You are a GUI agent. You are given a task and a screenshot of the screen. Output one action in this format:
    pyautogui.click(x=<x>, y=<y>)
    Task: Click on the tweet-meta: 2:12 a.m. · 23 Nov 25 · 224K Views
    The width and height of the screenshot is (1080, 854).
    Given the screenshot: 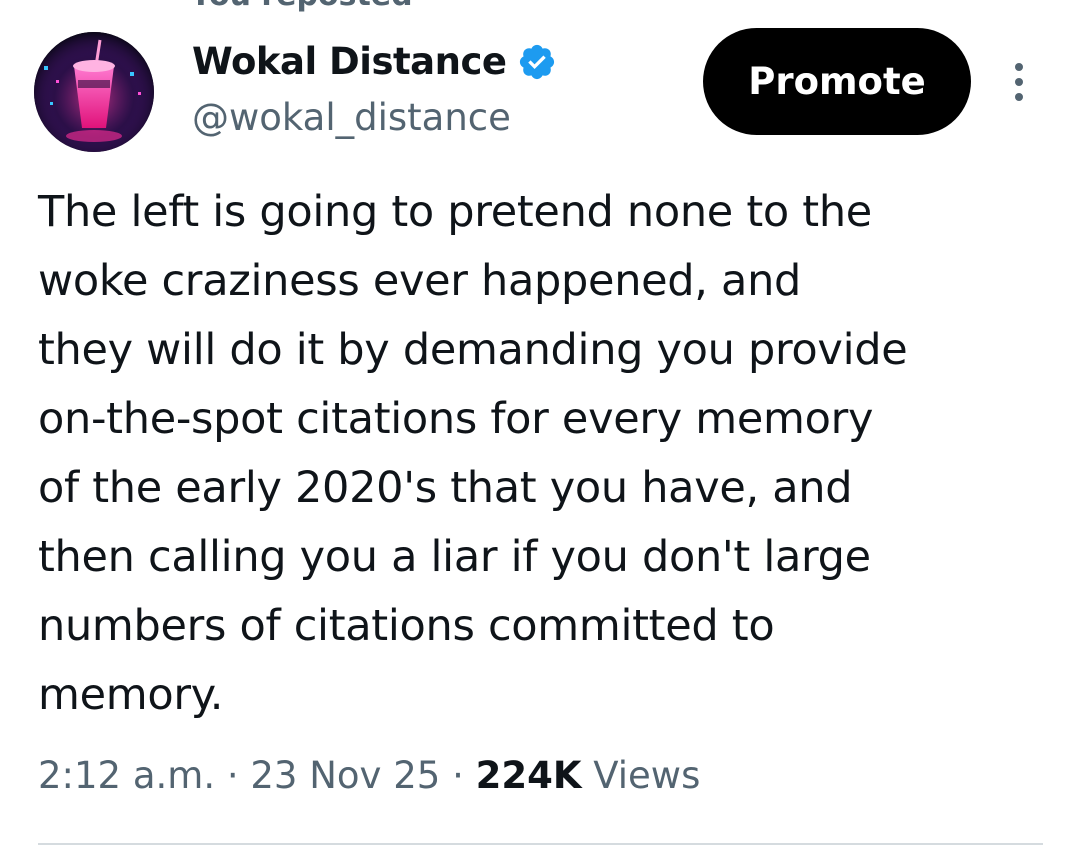 What is the action you would take?
    pyautogui.click(x=369, y=775)
    